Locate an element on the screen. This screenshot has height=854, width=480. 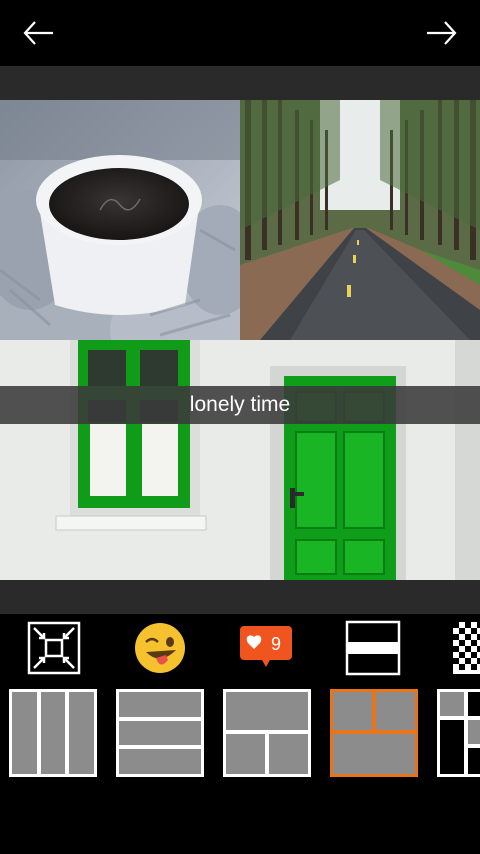
pattern-button is located at coordinates (465, 648).